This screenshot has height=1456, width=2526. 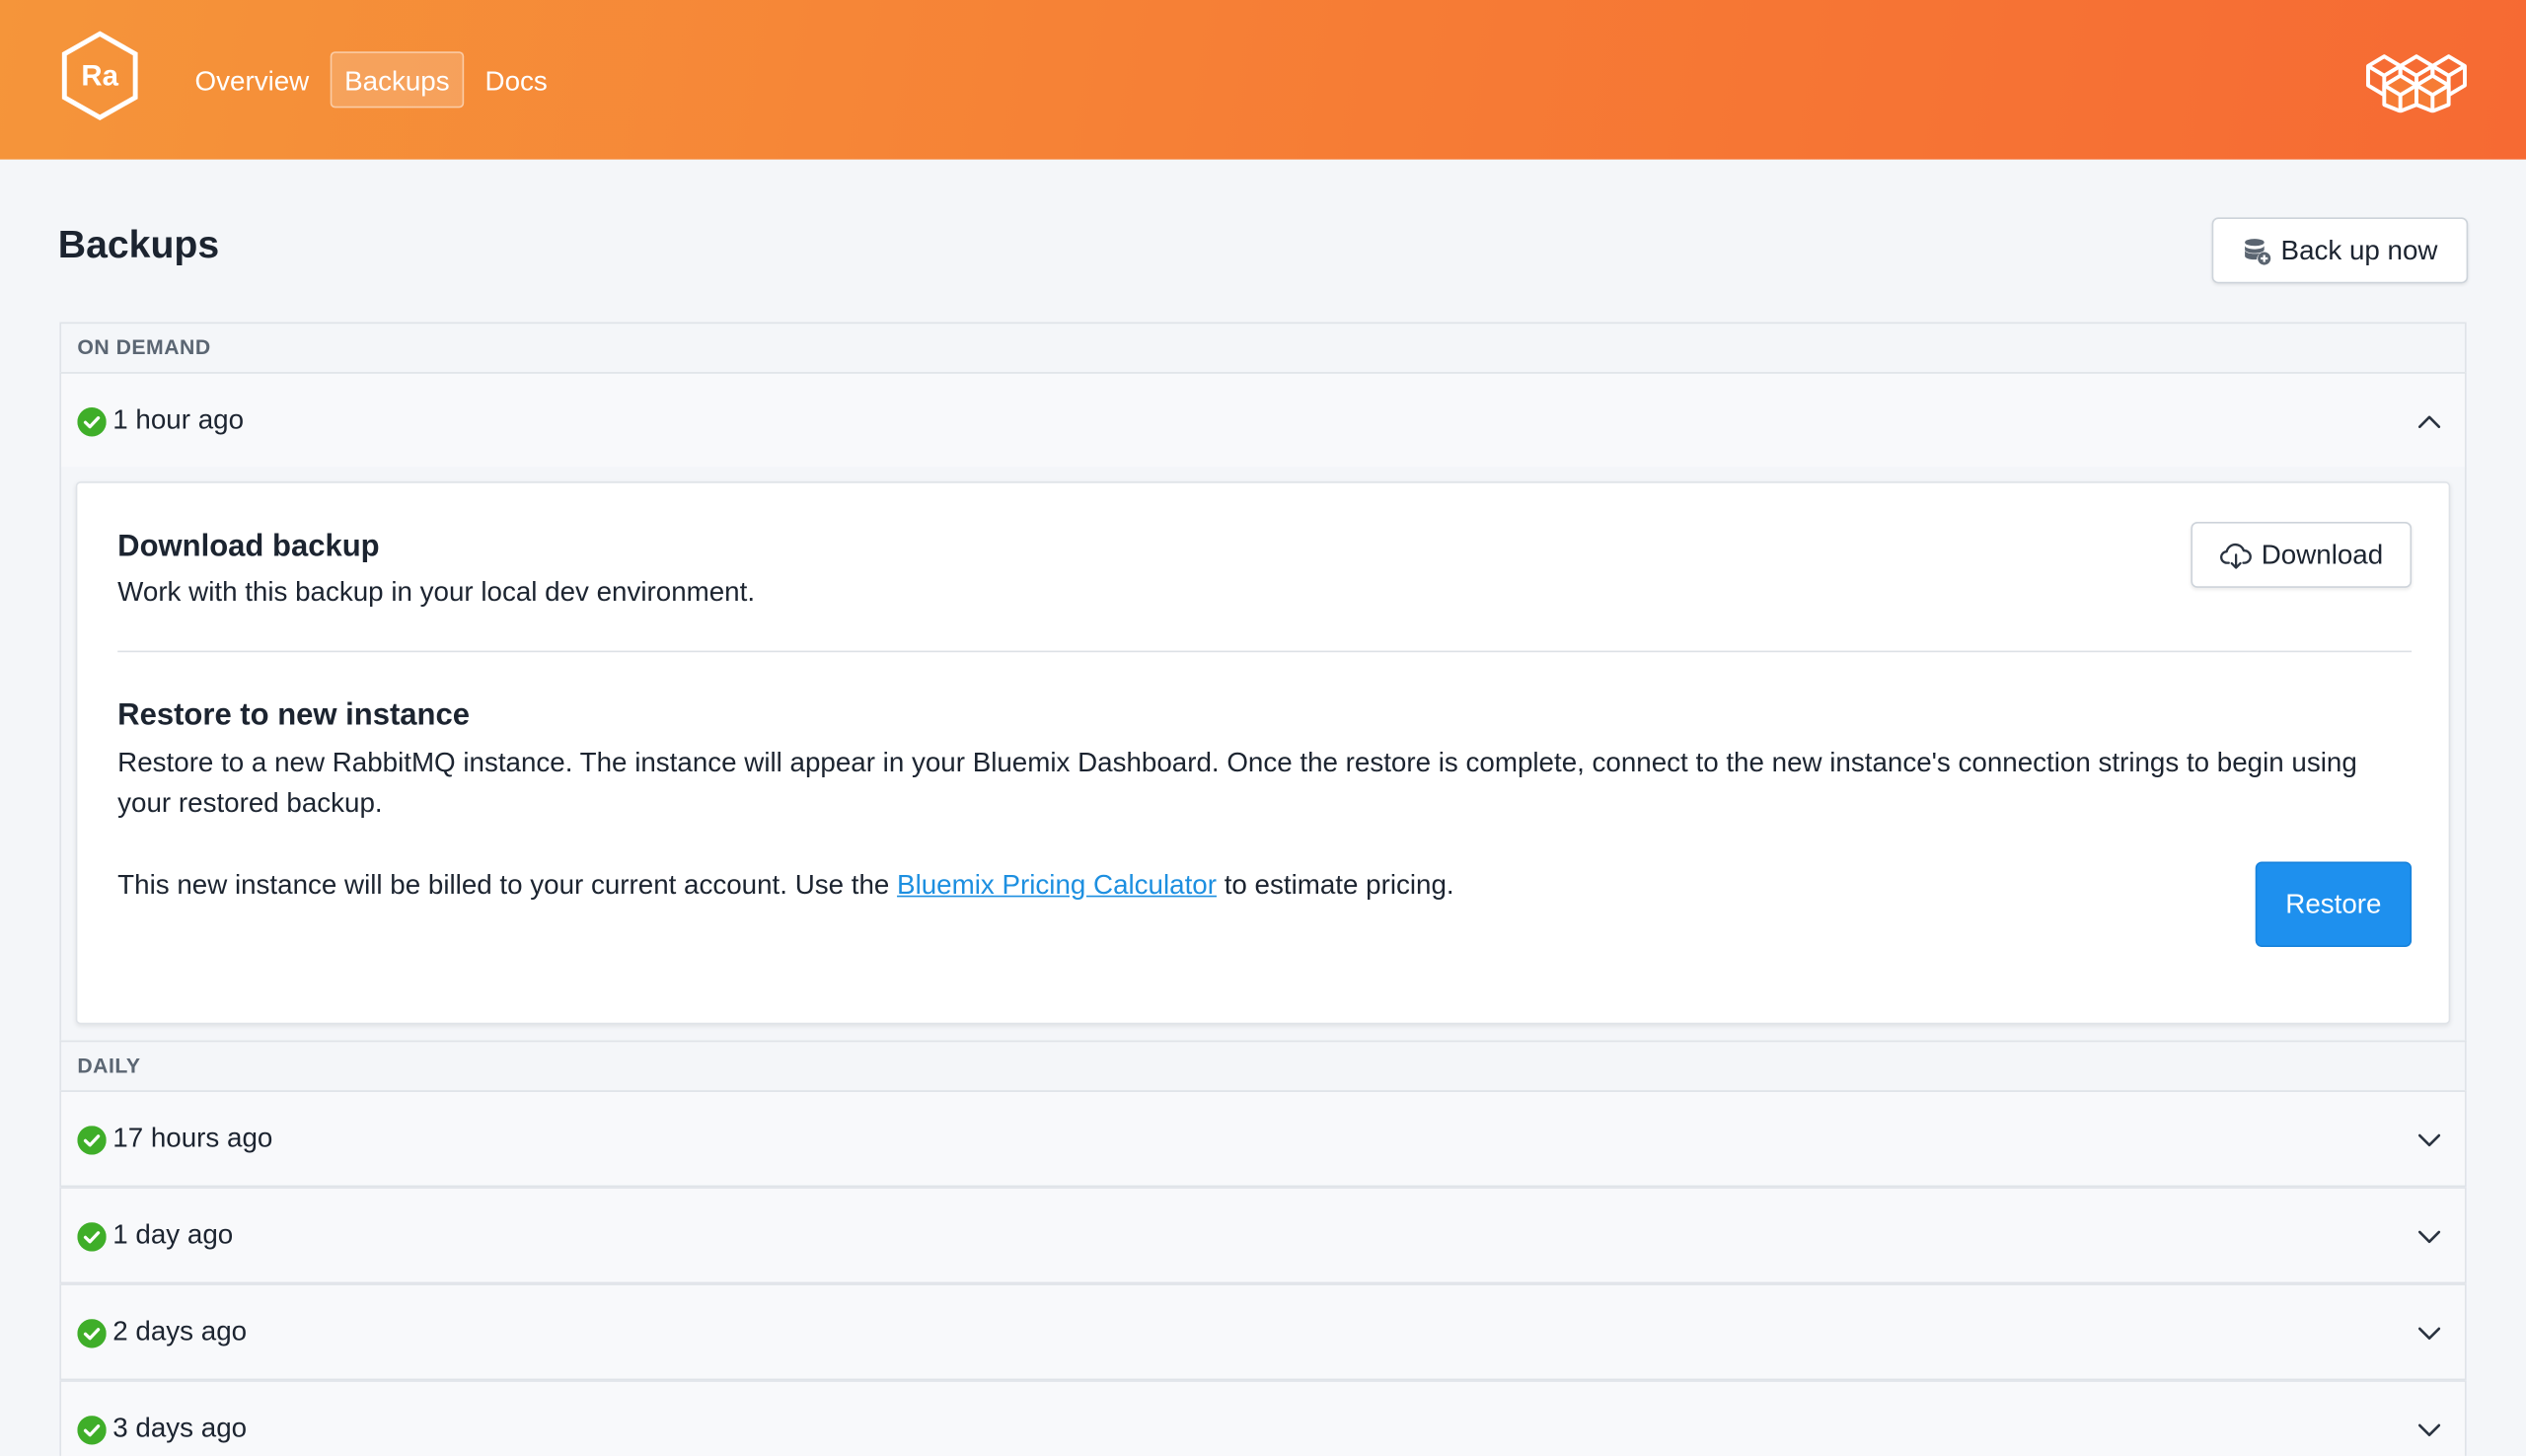 What do you see at coordinates (1057, 885) in the screenshot?
I see `pricing-calculator-link: Bluemix Pricing Calculator` at bounding box center [1057, 885].